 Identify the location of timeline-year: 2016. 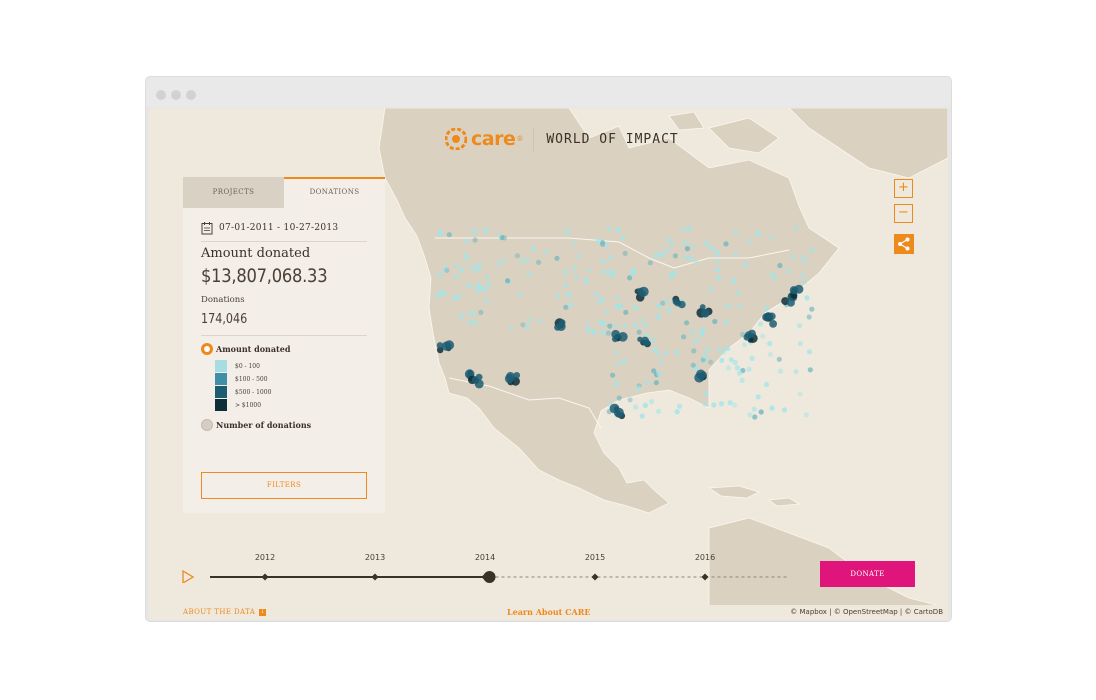
(705, 557).